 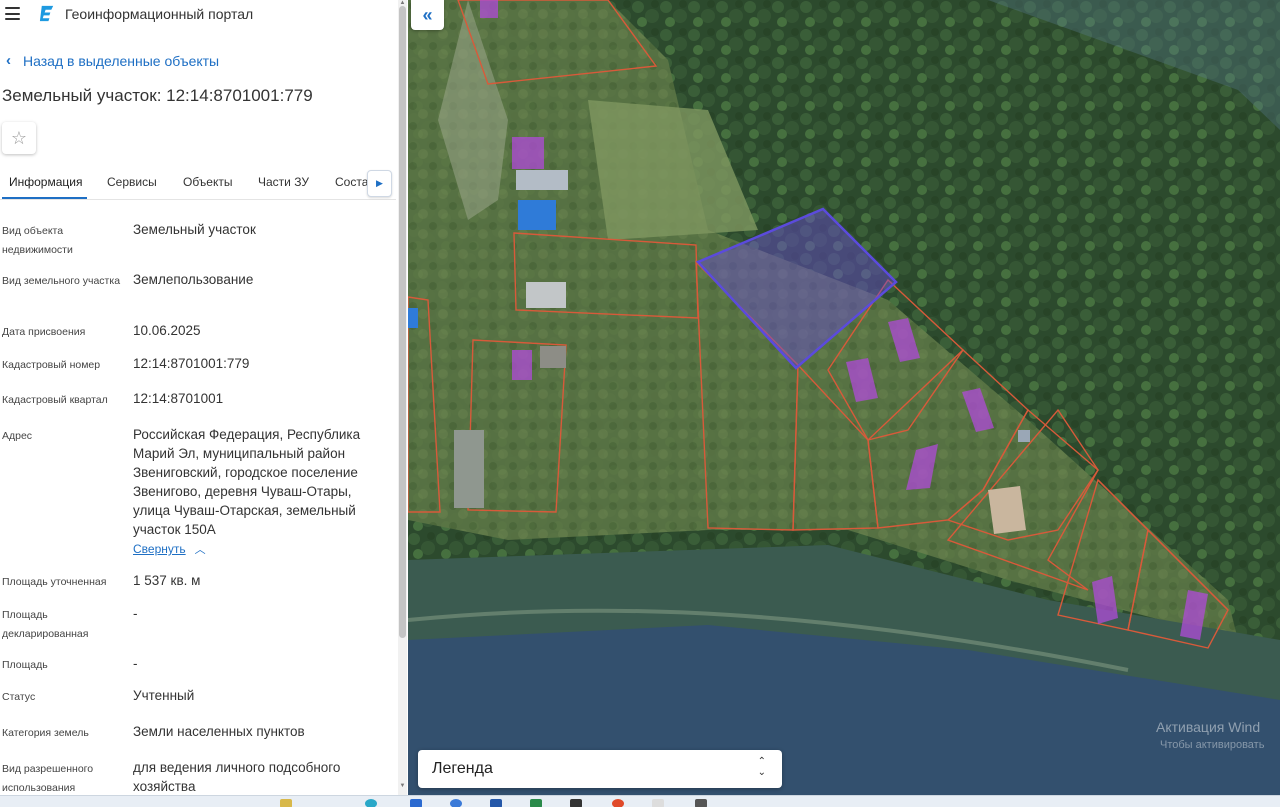 I want to click on collapse-label: Свернуть, so click(x=159, y=549).